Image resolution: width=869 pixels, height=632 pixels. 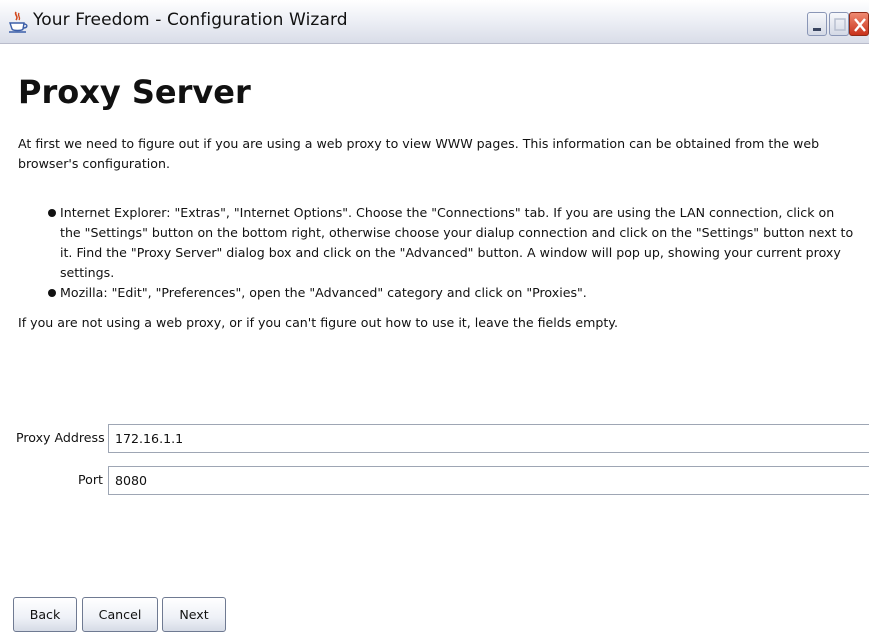 What do you see at coordinates (120, 614) in the screenshot?
I see `cancel-button: Cancel` at bounding box center [120, 614].